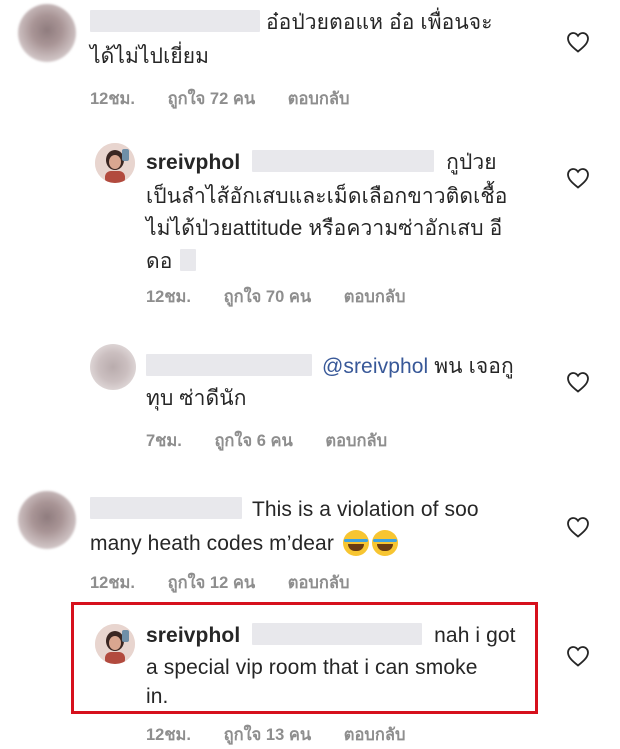  I want to click on comment-meta: 7ชม. ถูกใจ 6 คน ตอบกลับ, so click(266, 441).